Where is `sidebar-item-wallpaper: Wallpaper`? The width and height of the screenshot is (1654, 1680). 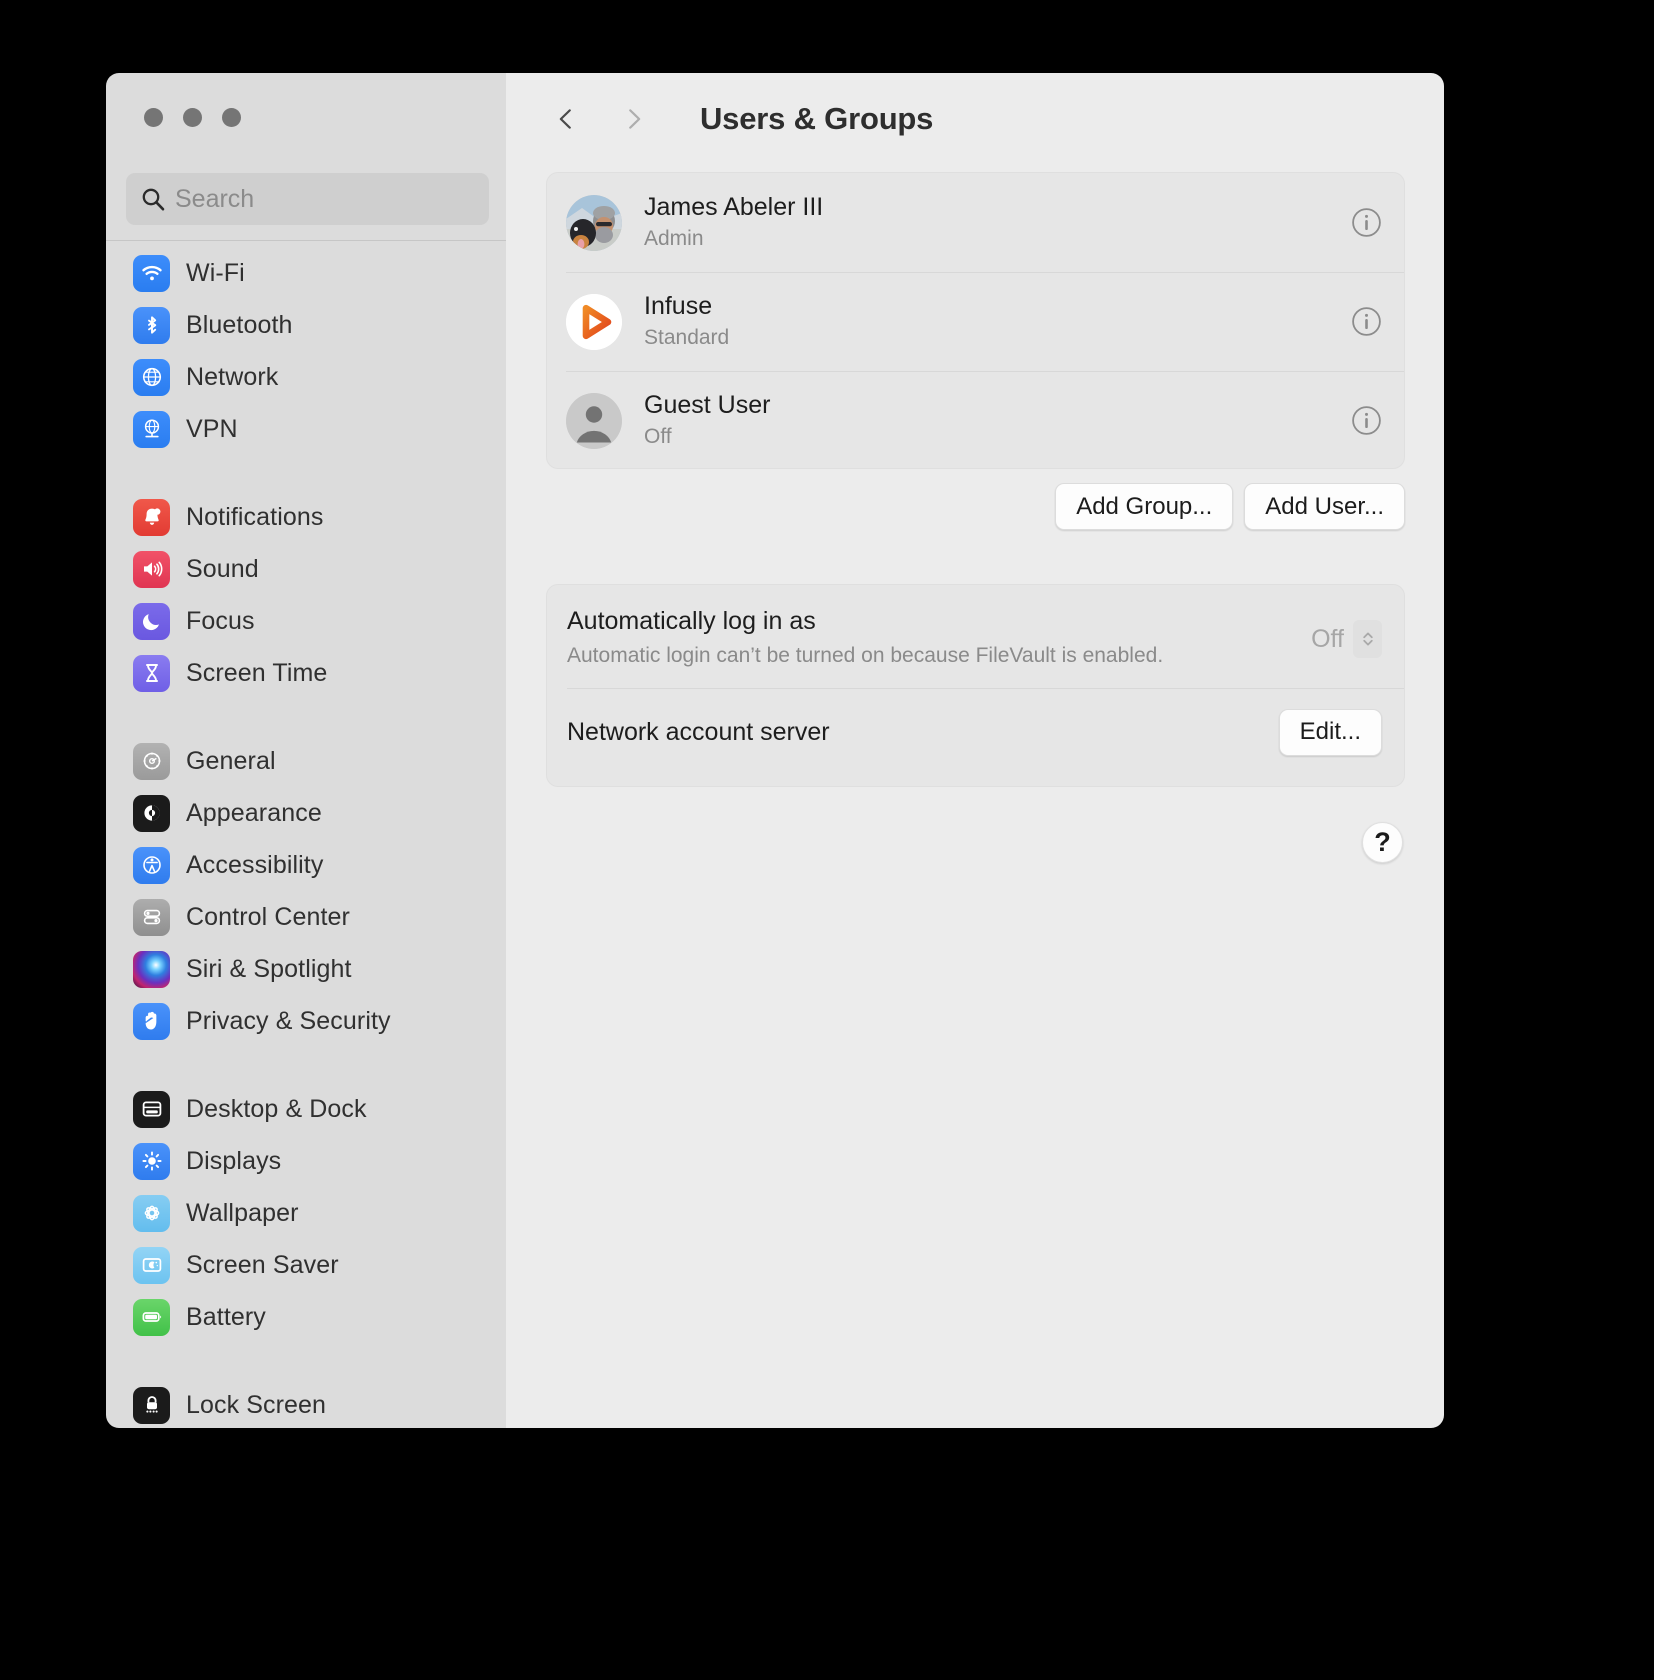
sidebar-item-wallpaper: Wallpaper is located at coordinates (306, 1213).